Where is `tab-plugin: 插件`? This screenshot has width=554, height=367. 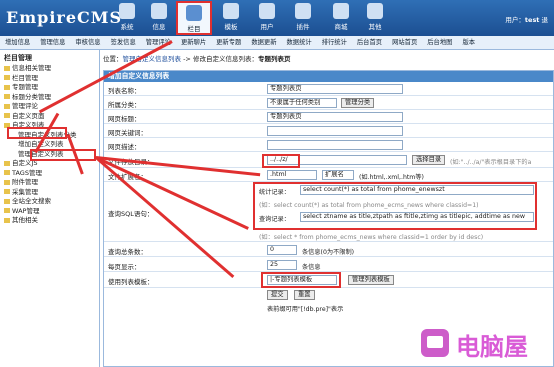
tab-plugin: 插件 is located at coordinates (303, 18).